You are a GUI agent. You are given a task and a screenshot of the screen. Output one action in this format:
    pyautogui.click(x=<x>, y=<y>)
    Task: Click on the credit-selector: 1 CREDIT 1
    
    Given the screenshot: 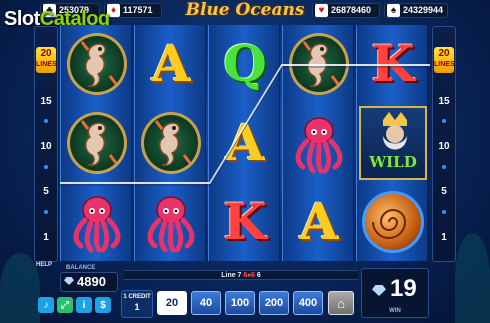 What is the action you would take?
    pyautogui.click(x=137, y=304)
    